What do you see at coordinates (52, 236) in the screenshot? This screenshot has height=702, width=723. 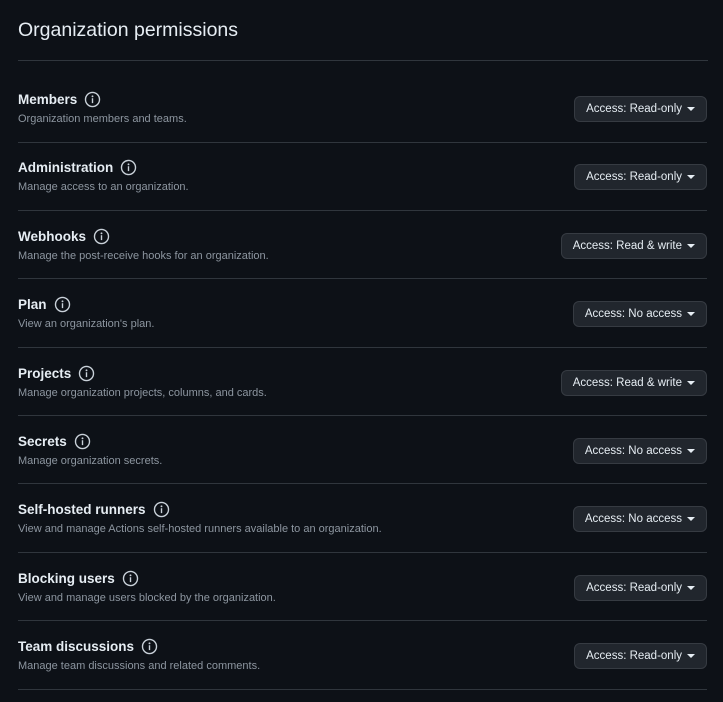 I see `permission-name: Webhooks` at bounding box center [52, 236].